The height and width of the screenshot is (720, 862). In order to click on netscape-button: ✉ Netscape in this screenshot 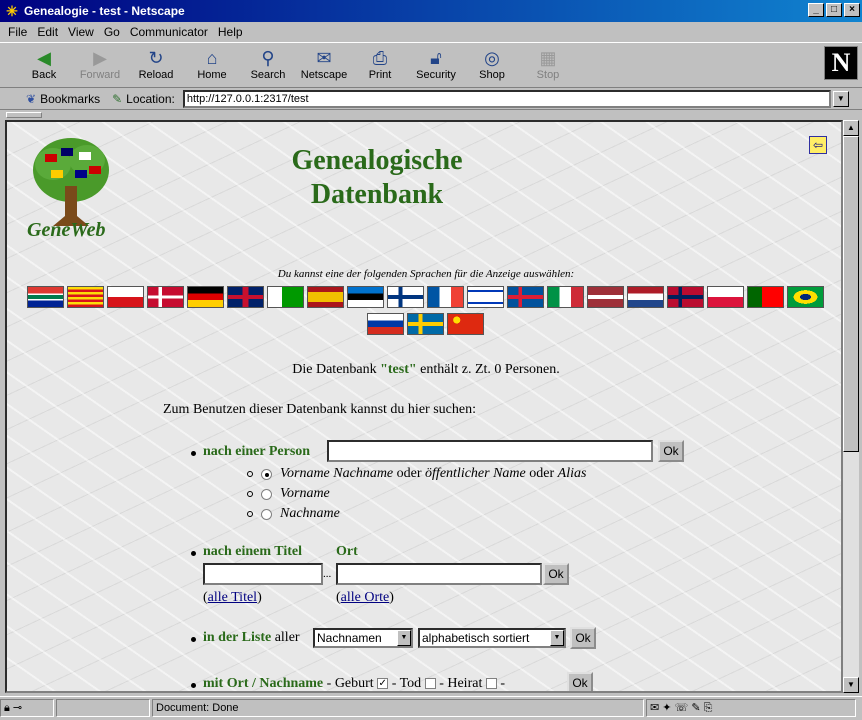, I will do `click(324, 67)`.